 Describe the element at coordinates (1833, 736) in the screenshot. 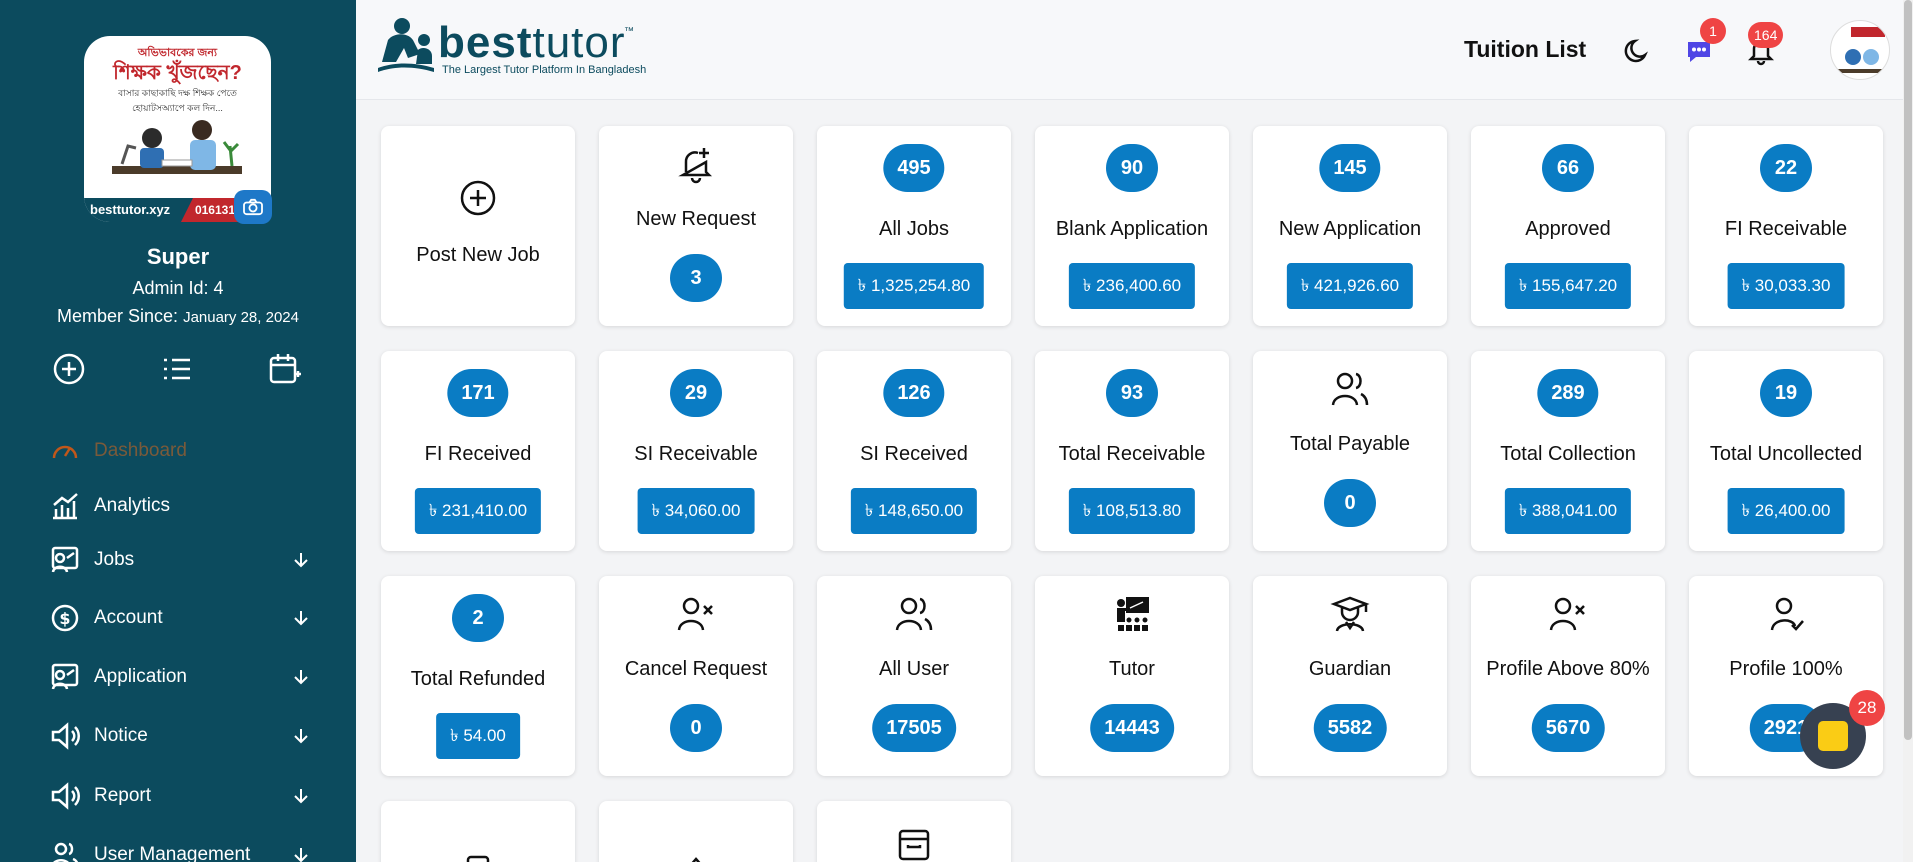

I see `sticky-note-icon` at that location.